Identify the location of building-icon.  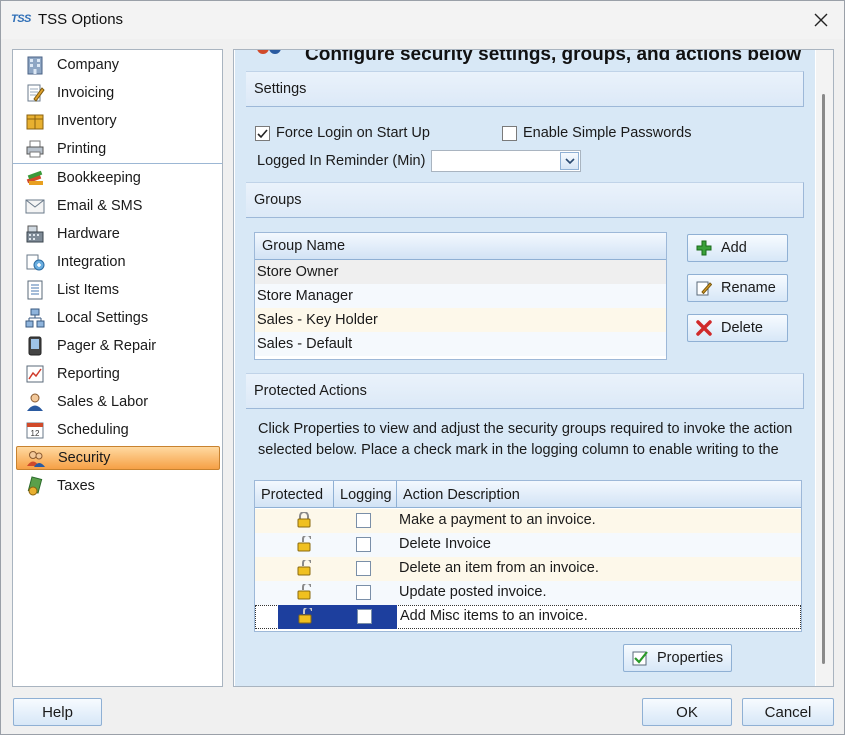
(35, 65).